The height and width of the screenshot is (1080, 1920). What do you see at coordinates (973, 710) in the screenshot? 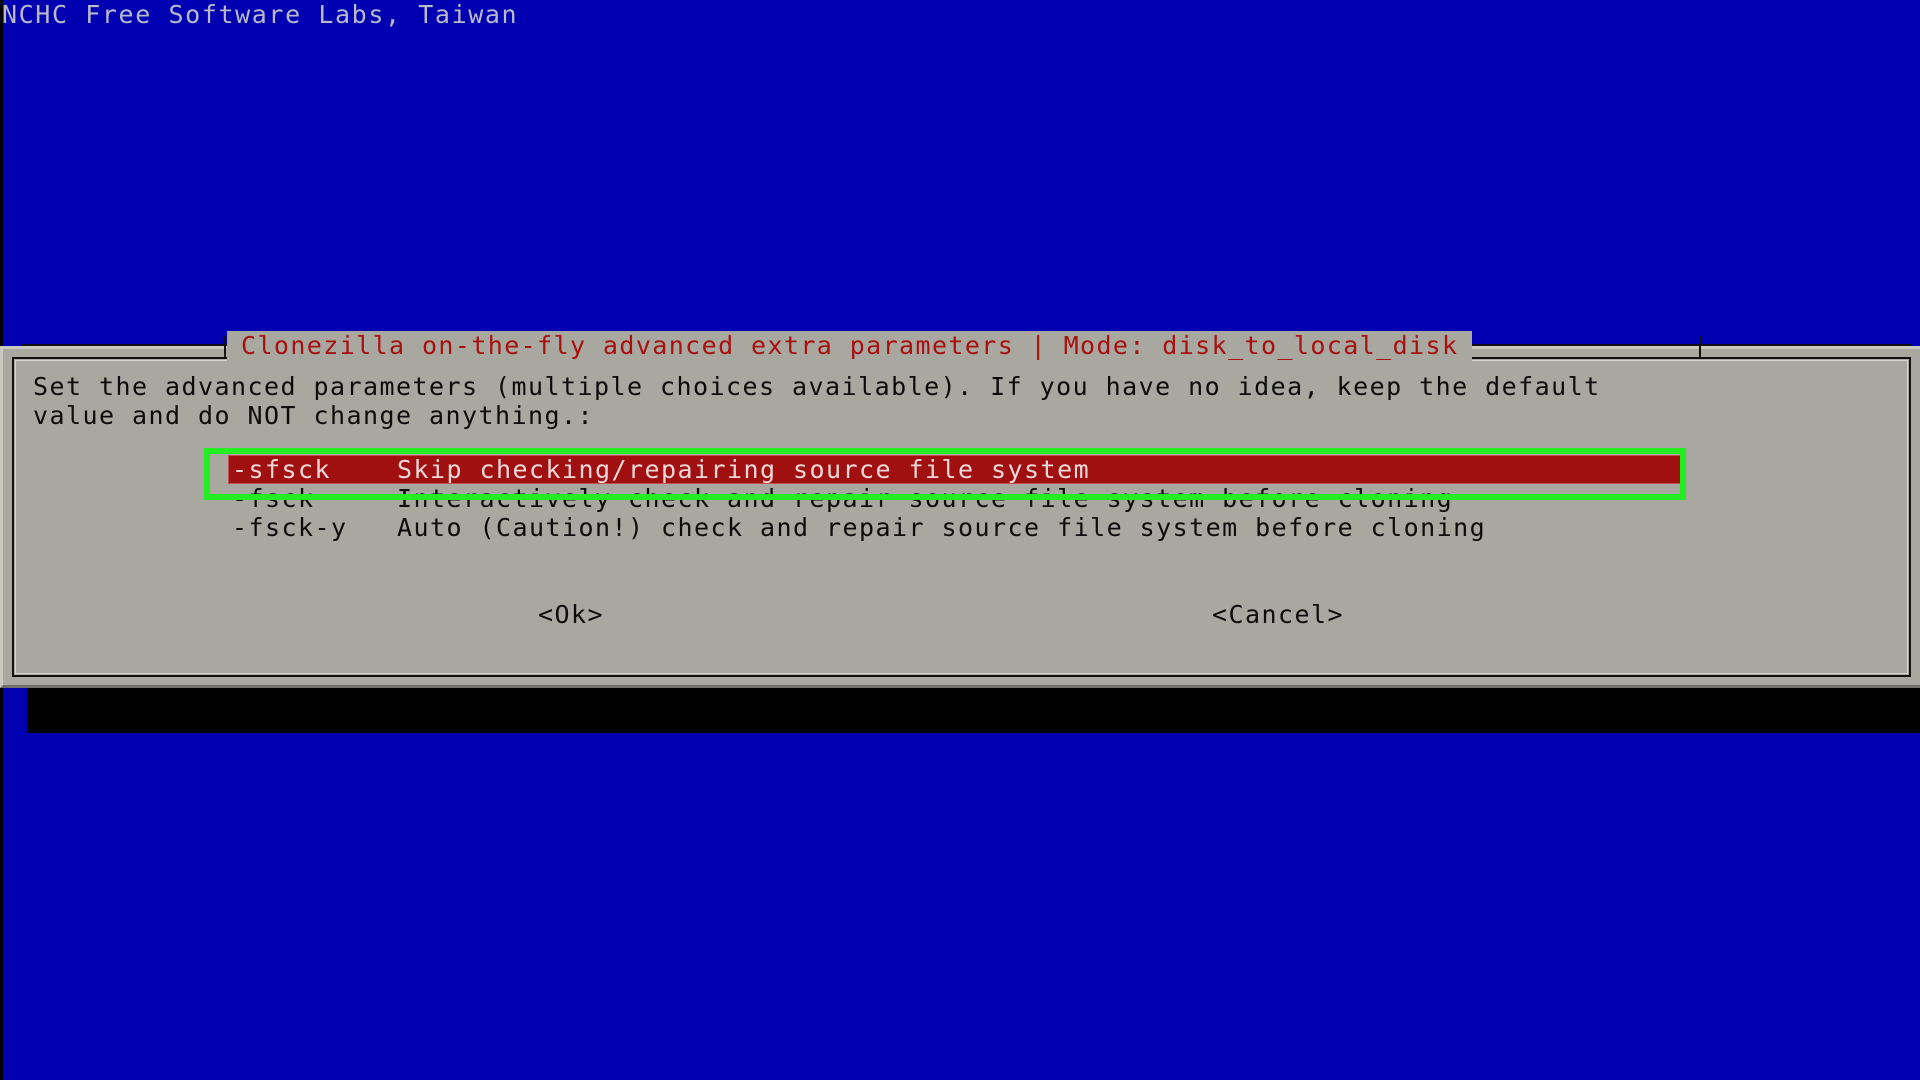
I see `console-black-band` at bounding box center [973, 710].